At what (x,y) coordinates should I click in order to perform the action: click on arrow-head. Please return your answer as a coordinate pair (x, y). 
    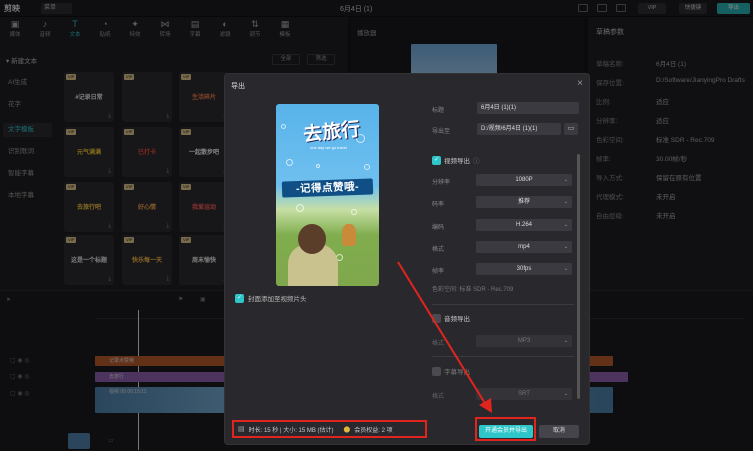
    Looking at the image, I should click on (485, 405).